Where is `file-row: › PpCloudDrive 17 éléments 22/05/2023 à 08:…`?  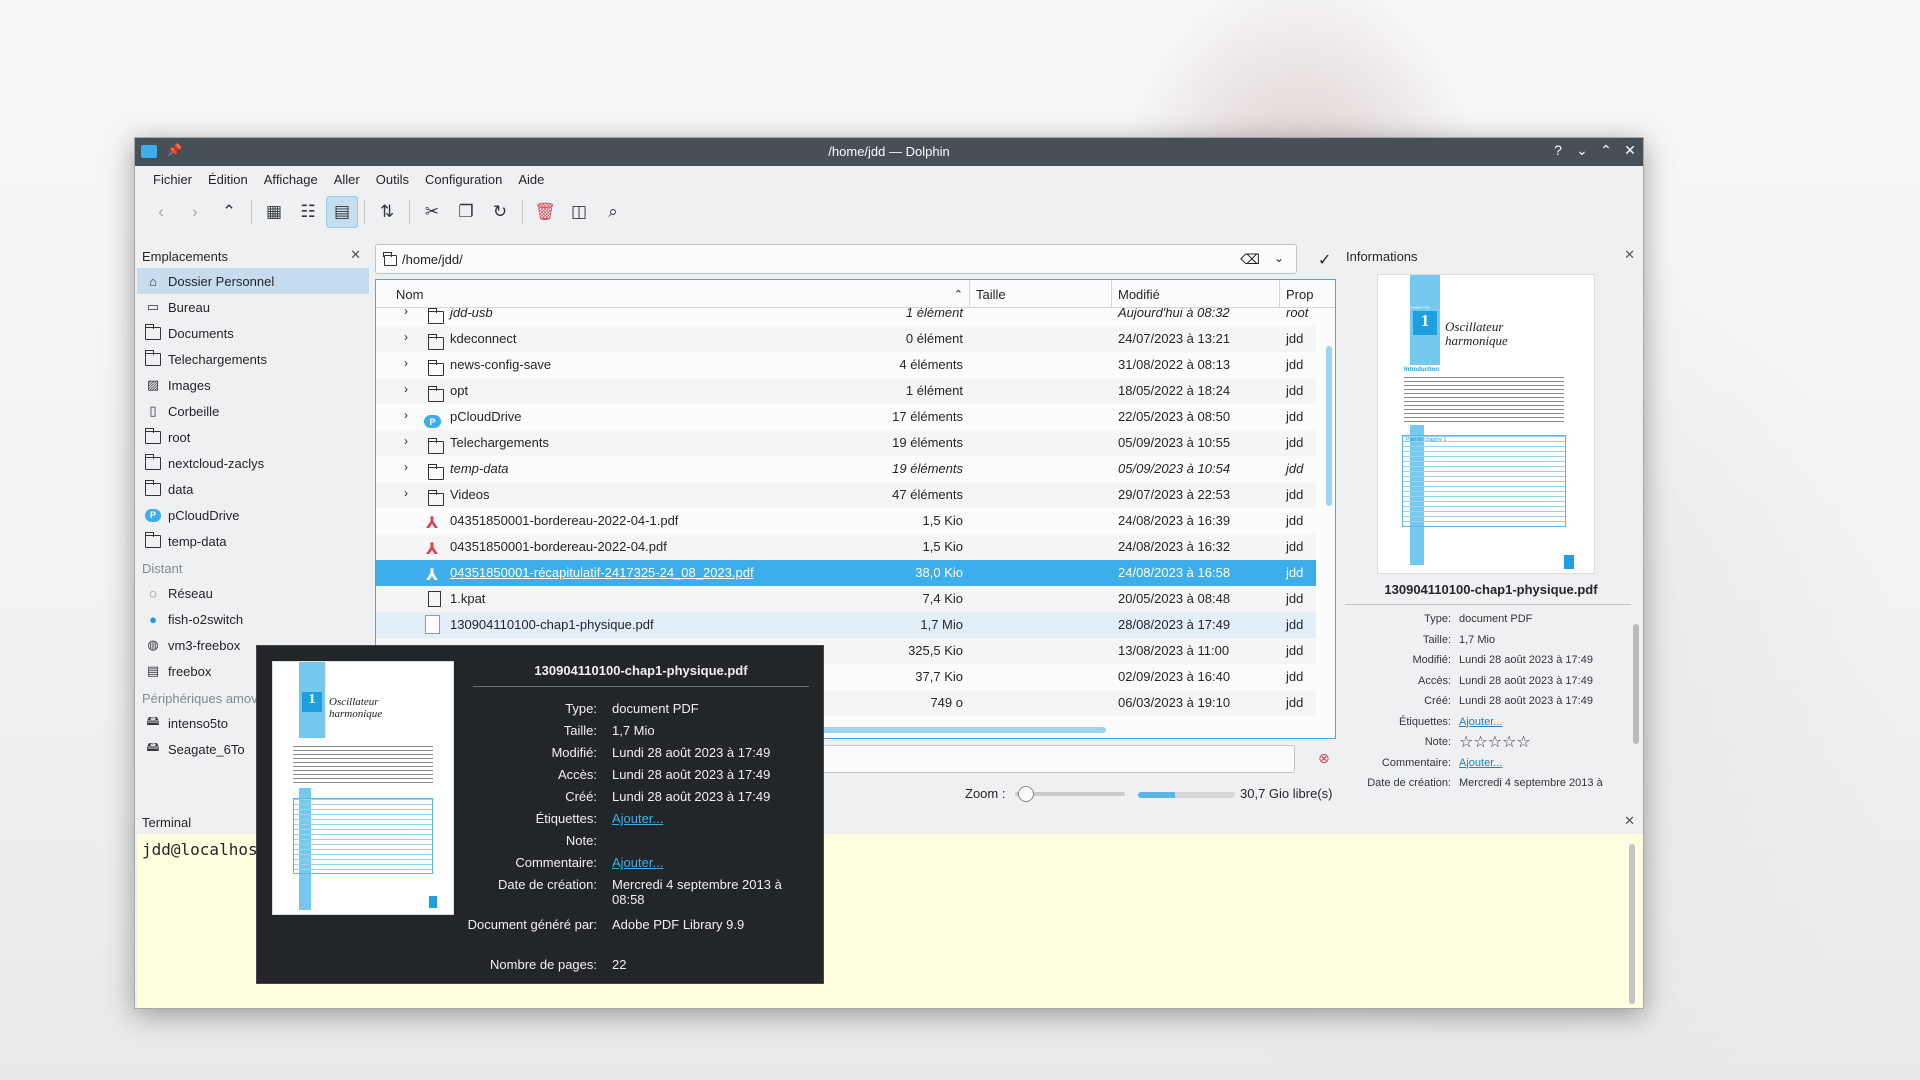
file-row: › PpCloudDrive 17 éléments 22/05/2023 à 08:… is located at coordinates (846, 417).